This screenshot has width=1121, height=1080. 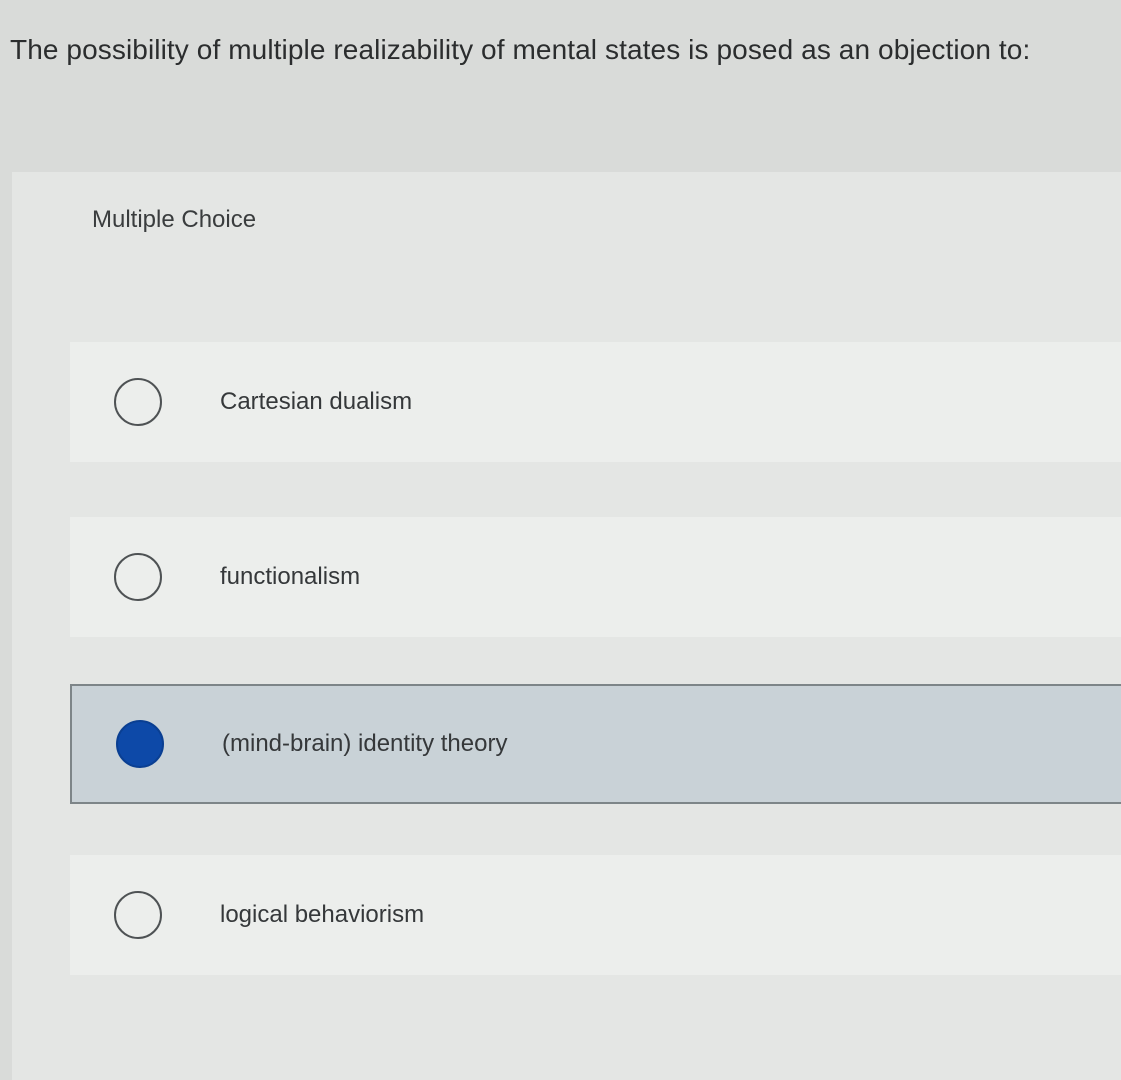 What do you see at coordinates (174, 219) in the screenshot?
I see `question-type-label: Multiple Choice` at bounding box center [174, 219].